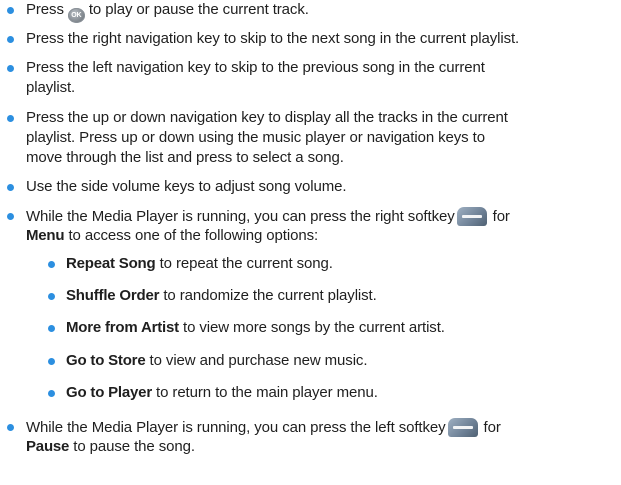 The height and width of the screenshot is (485, 621). Describe the element at coordinates (199, 263) in the screenshot. I see `list-item-text: Repeat Song to repeat the current song.` at that location.